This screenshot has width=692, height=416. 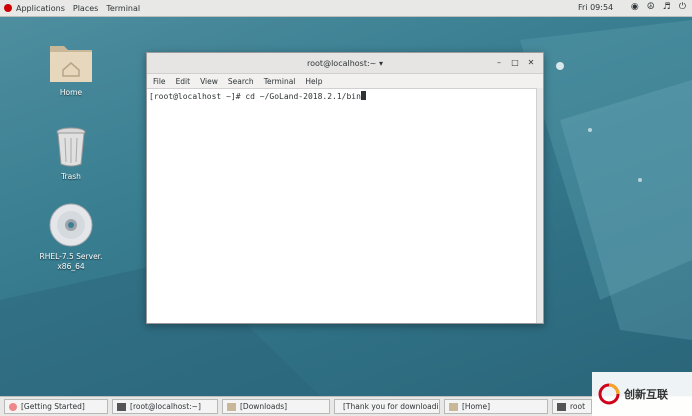 What do you see at coordinates (71, 256) in the screenshot?
I see `disc-label-line1: RHEL-7.5 Server.` at bounding box center [71, 256].